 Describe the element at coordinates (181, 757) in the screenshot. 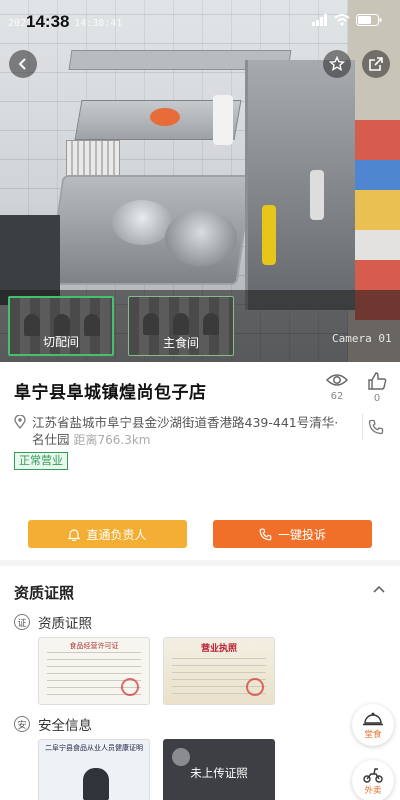

I see `user-icon` at that location.